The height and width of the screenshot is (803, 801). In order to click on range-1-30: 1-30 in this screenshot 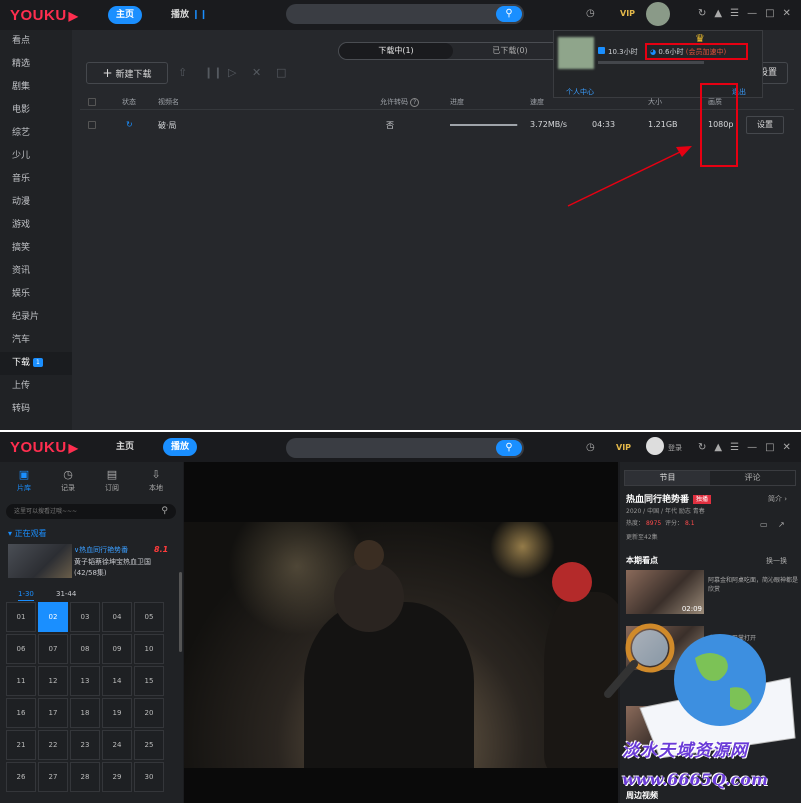, I will do `click(26, 595)`.